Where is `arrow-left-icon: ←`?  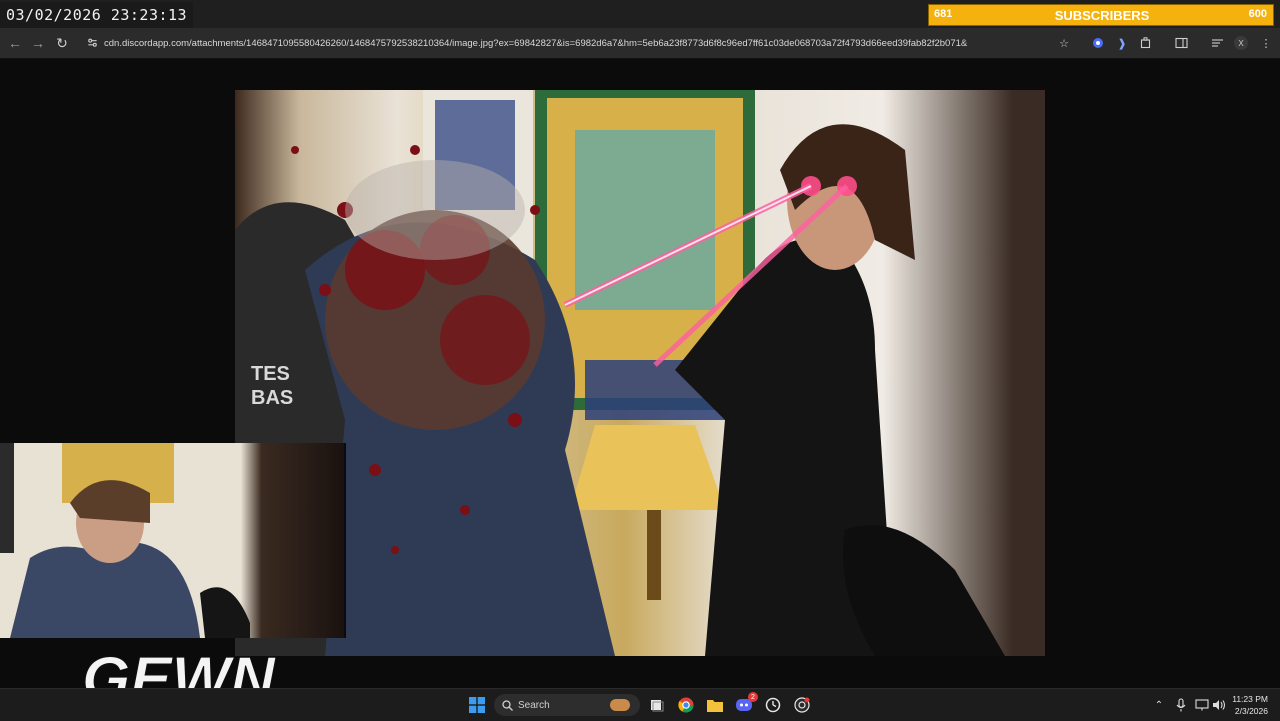
arrow-left-icon: ← is located at coordinates (15, 43).